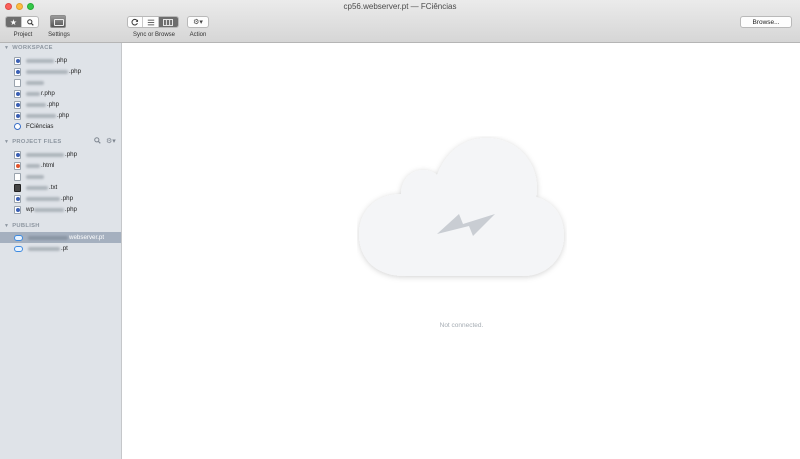 This screenshot has height=459, width=800. I want to click on item-label: r.php, so click(48, 93).